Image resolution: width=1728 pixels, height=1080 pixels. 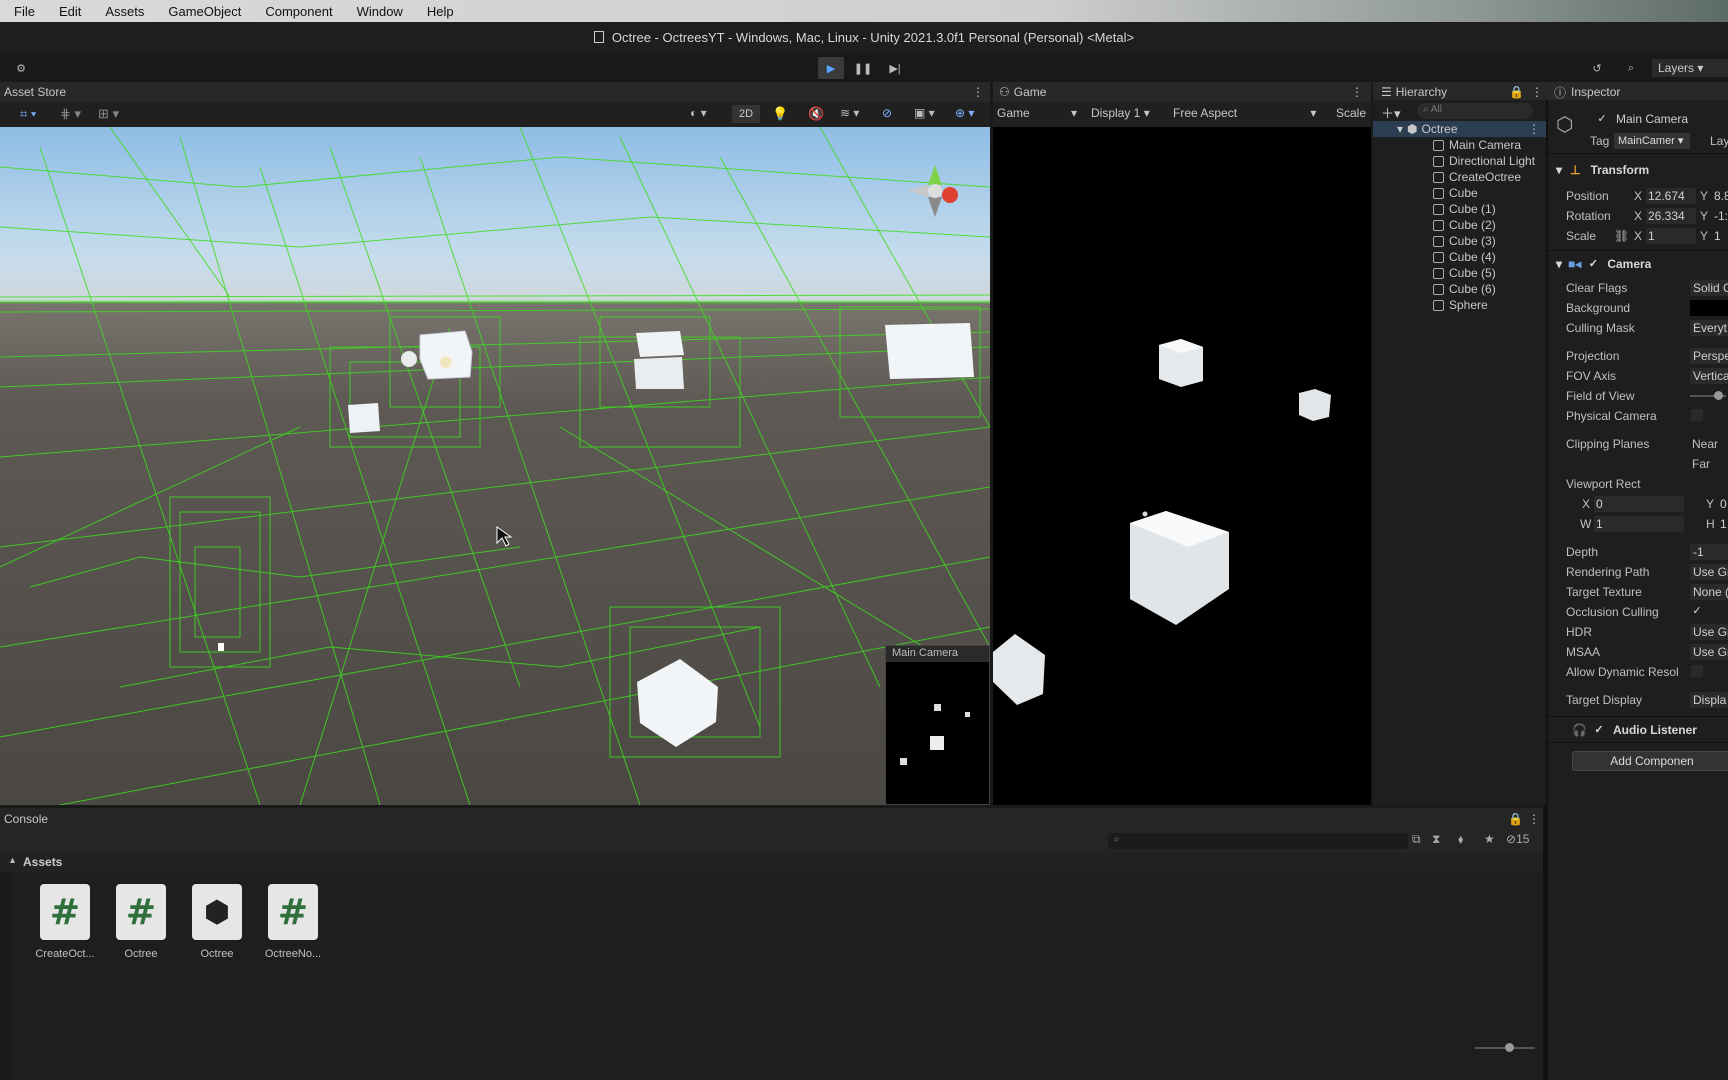 What do you see at coordinates (895, 68) in the screenshot?
I see `step-button: ▶|` at bounding box center [895, 68].